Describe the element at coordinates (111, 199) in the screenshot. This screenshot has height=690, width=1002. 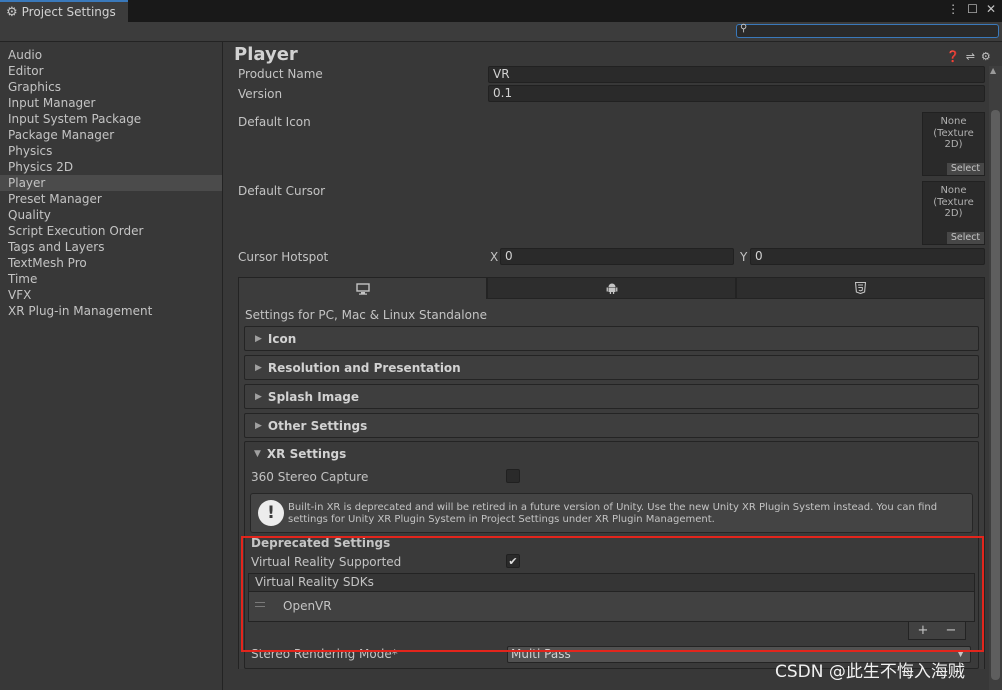
I see `sidebar-item-preset-manager: Preset Manager` at that location.